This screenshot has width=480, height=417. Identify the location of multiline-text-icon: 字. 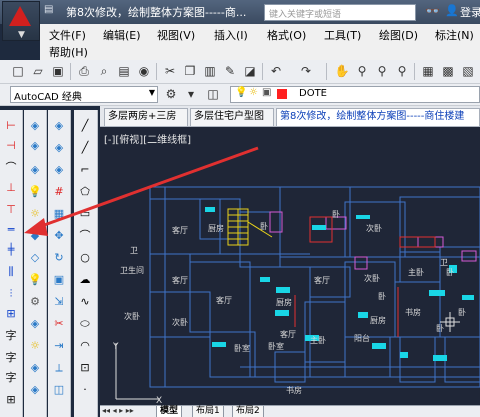
(11, 378).